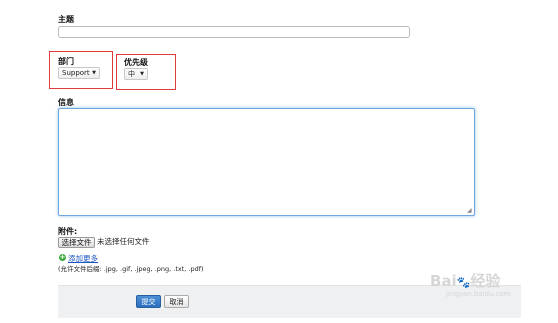 The height and width of the screenshot is (323, 558). Describe the element at coordinates (131, 74) in the screenshot. I see `priority-value: 中` at that location.